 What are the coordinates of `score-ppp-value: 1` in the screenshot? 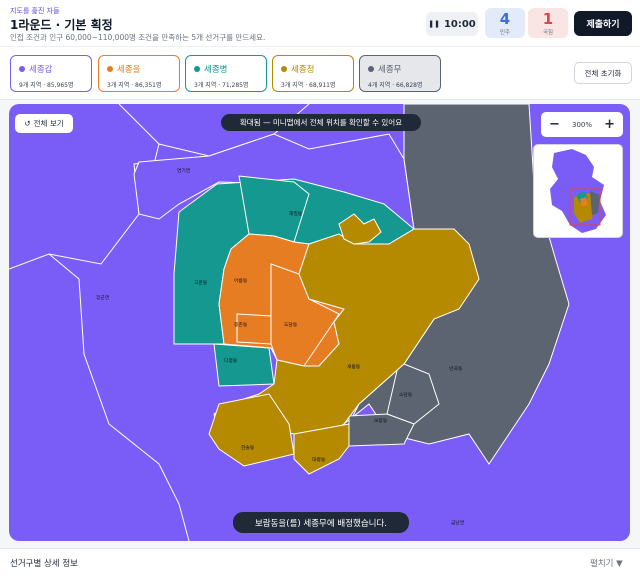 It's located at (548, 18).